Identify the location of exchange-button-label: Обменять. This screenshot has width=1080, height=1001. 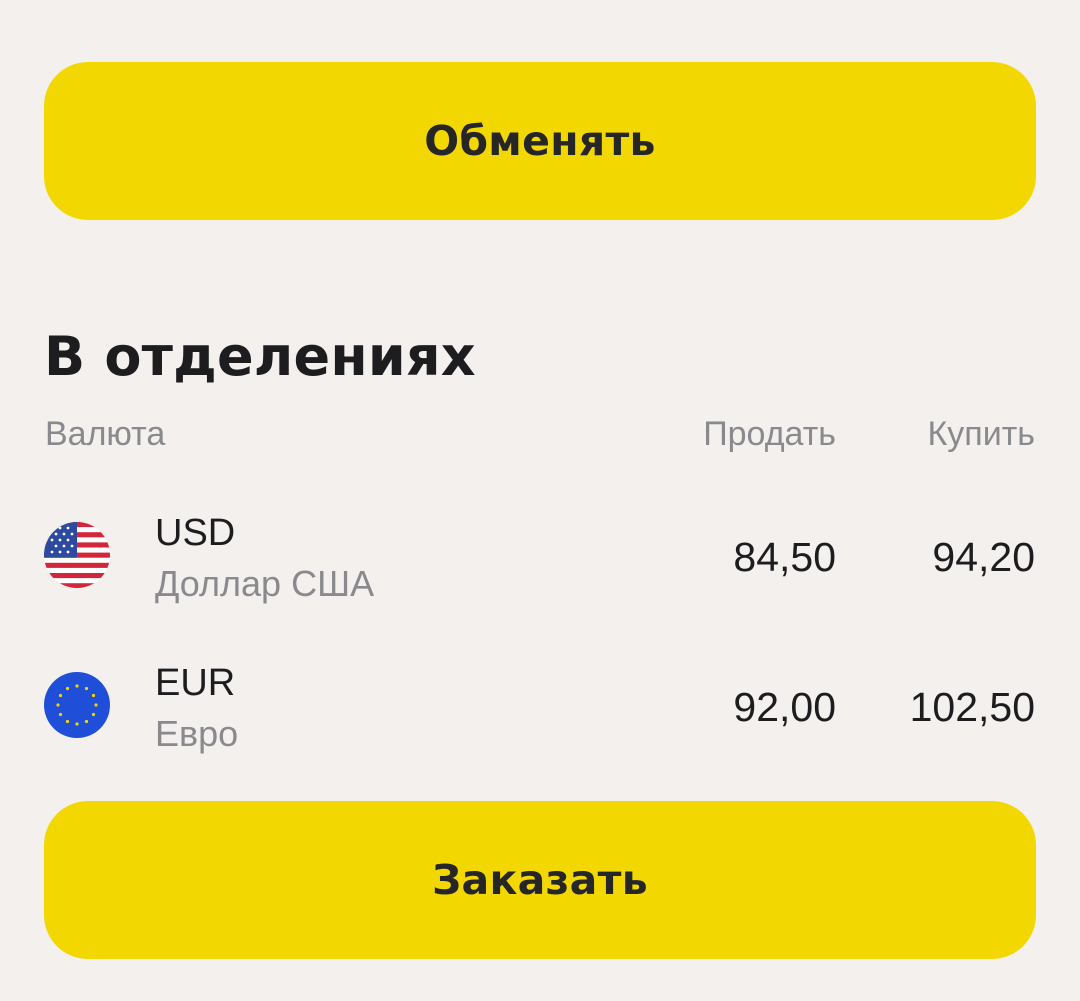
(540, 141).